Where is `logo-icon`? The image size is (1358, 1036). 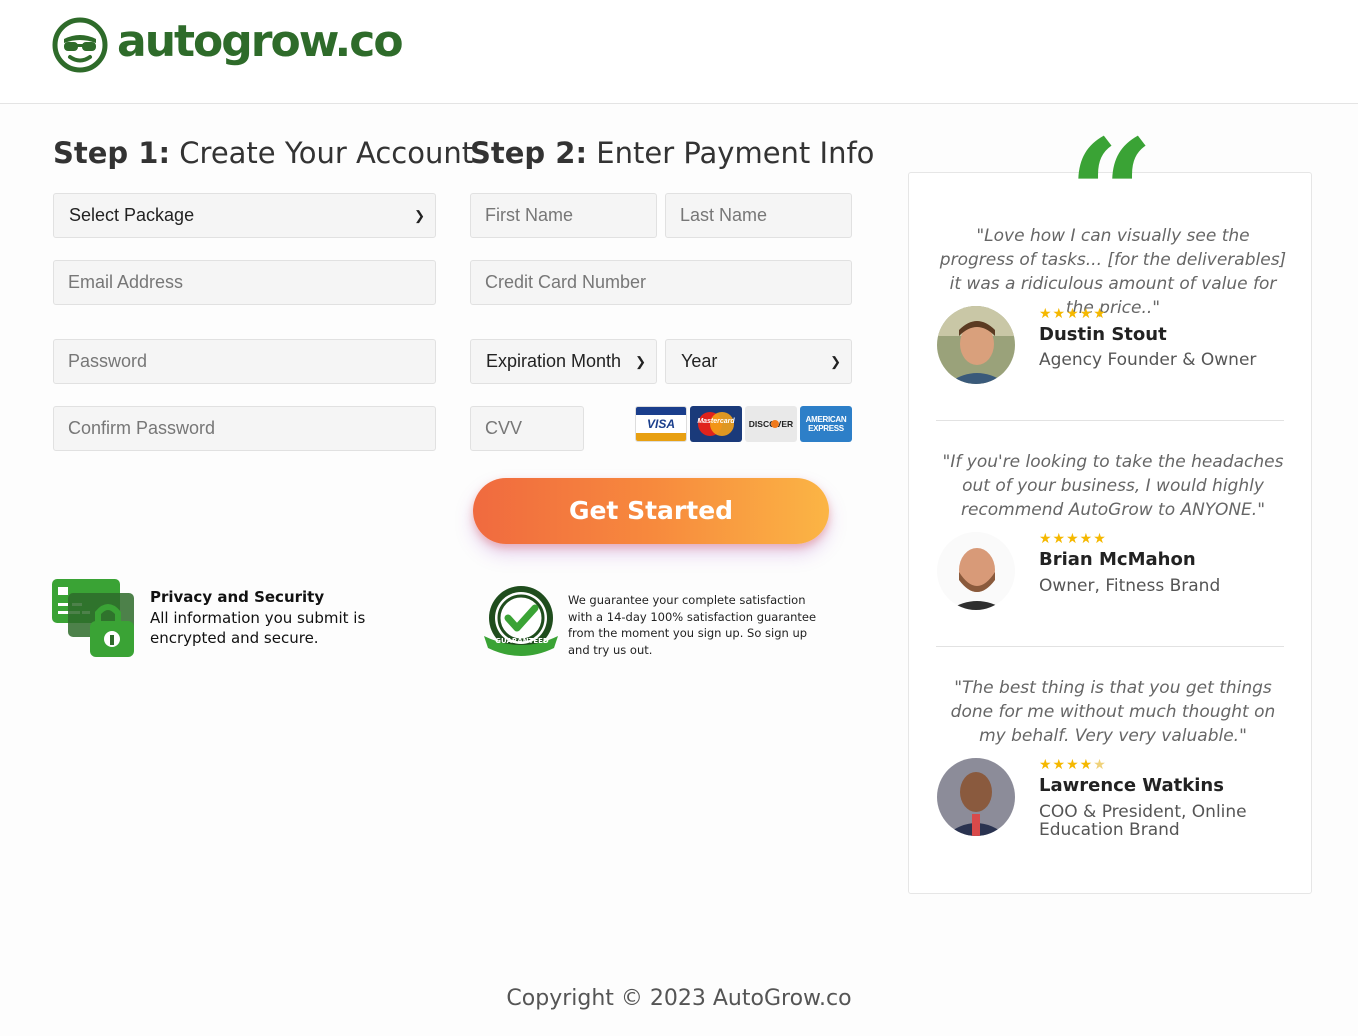 logo-icon is located at coordinates (80, 45).